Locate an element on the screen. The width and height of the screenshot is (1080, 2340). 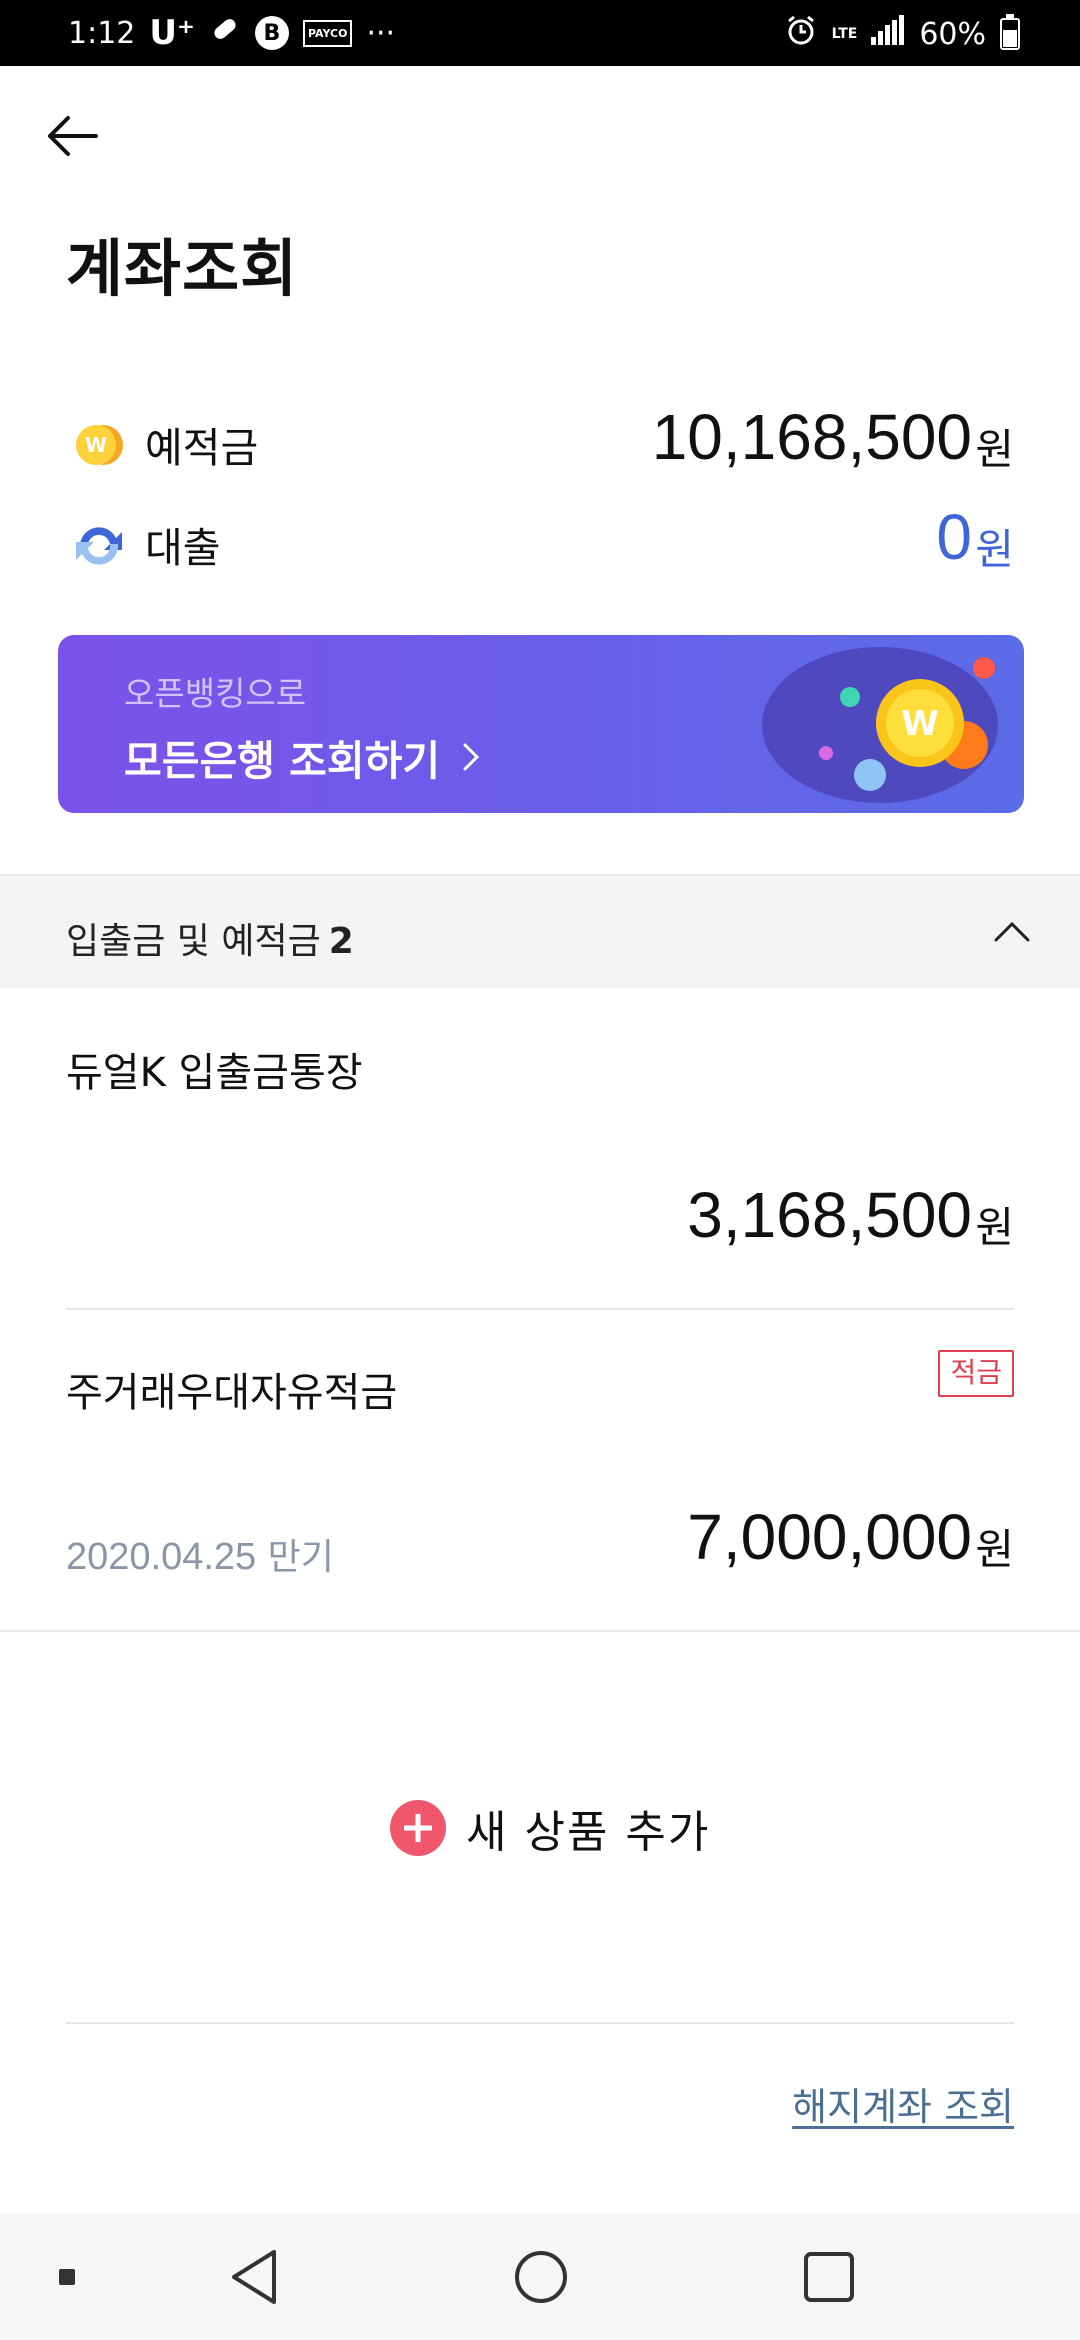
square-dot-icon is located at coordinates (67, 2277).